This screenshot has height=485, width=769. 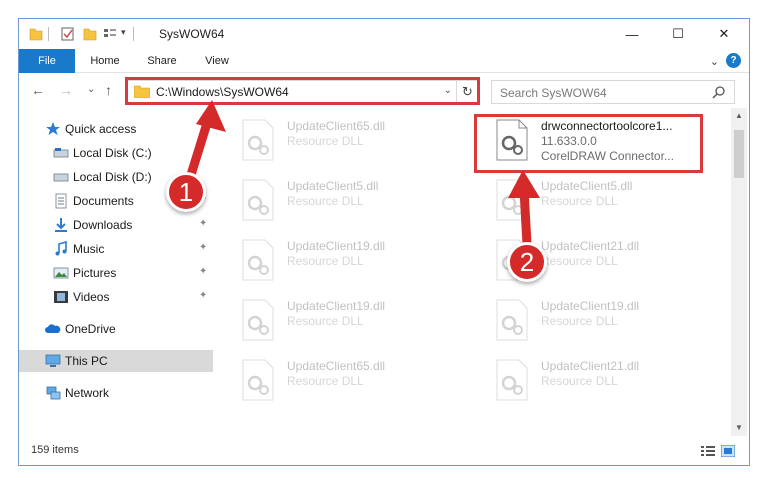 I want to click on details-view-icon, so click(x=708, y=451).